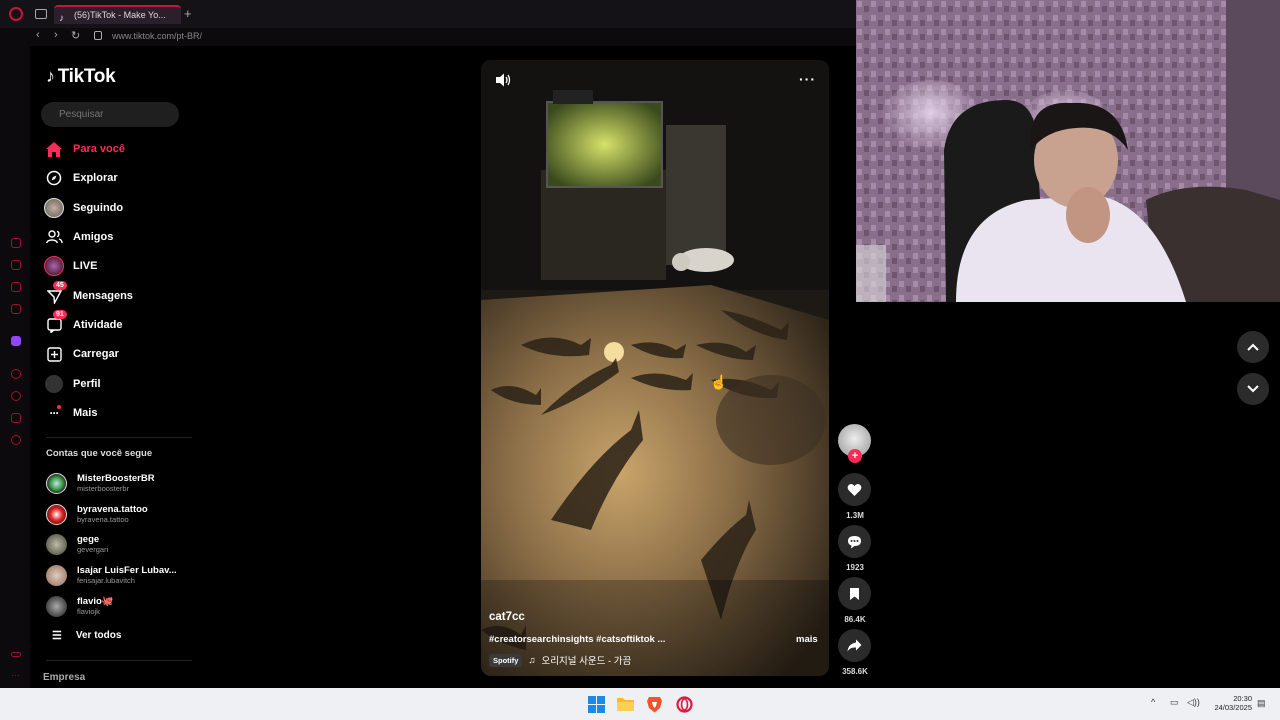 This screenshot has height=720, width=1280. What do you see at coordinates (121, 483) in the screenshot?
I see `followed-account: MisterBoosterBR misterboosterbr` at bounding box center [121, 483].